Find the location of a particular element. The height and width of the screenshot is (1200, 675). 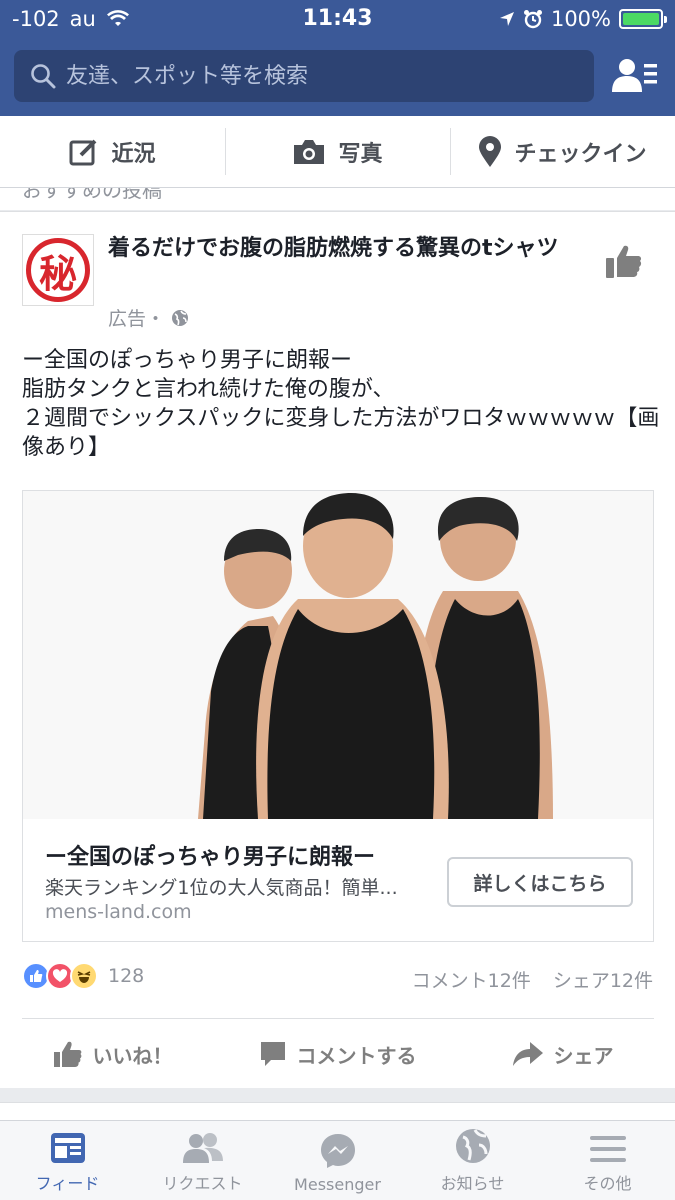

checkin-label: チェックイン is located at coordinates (580, 154).